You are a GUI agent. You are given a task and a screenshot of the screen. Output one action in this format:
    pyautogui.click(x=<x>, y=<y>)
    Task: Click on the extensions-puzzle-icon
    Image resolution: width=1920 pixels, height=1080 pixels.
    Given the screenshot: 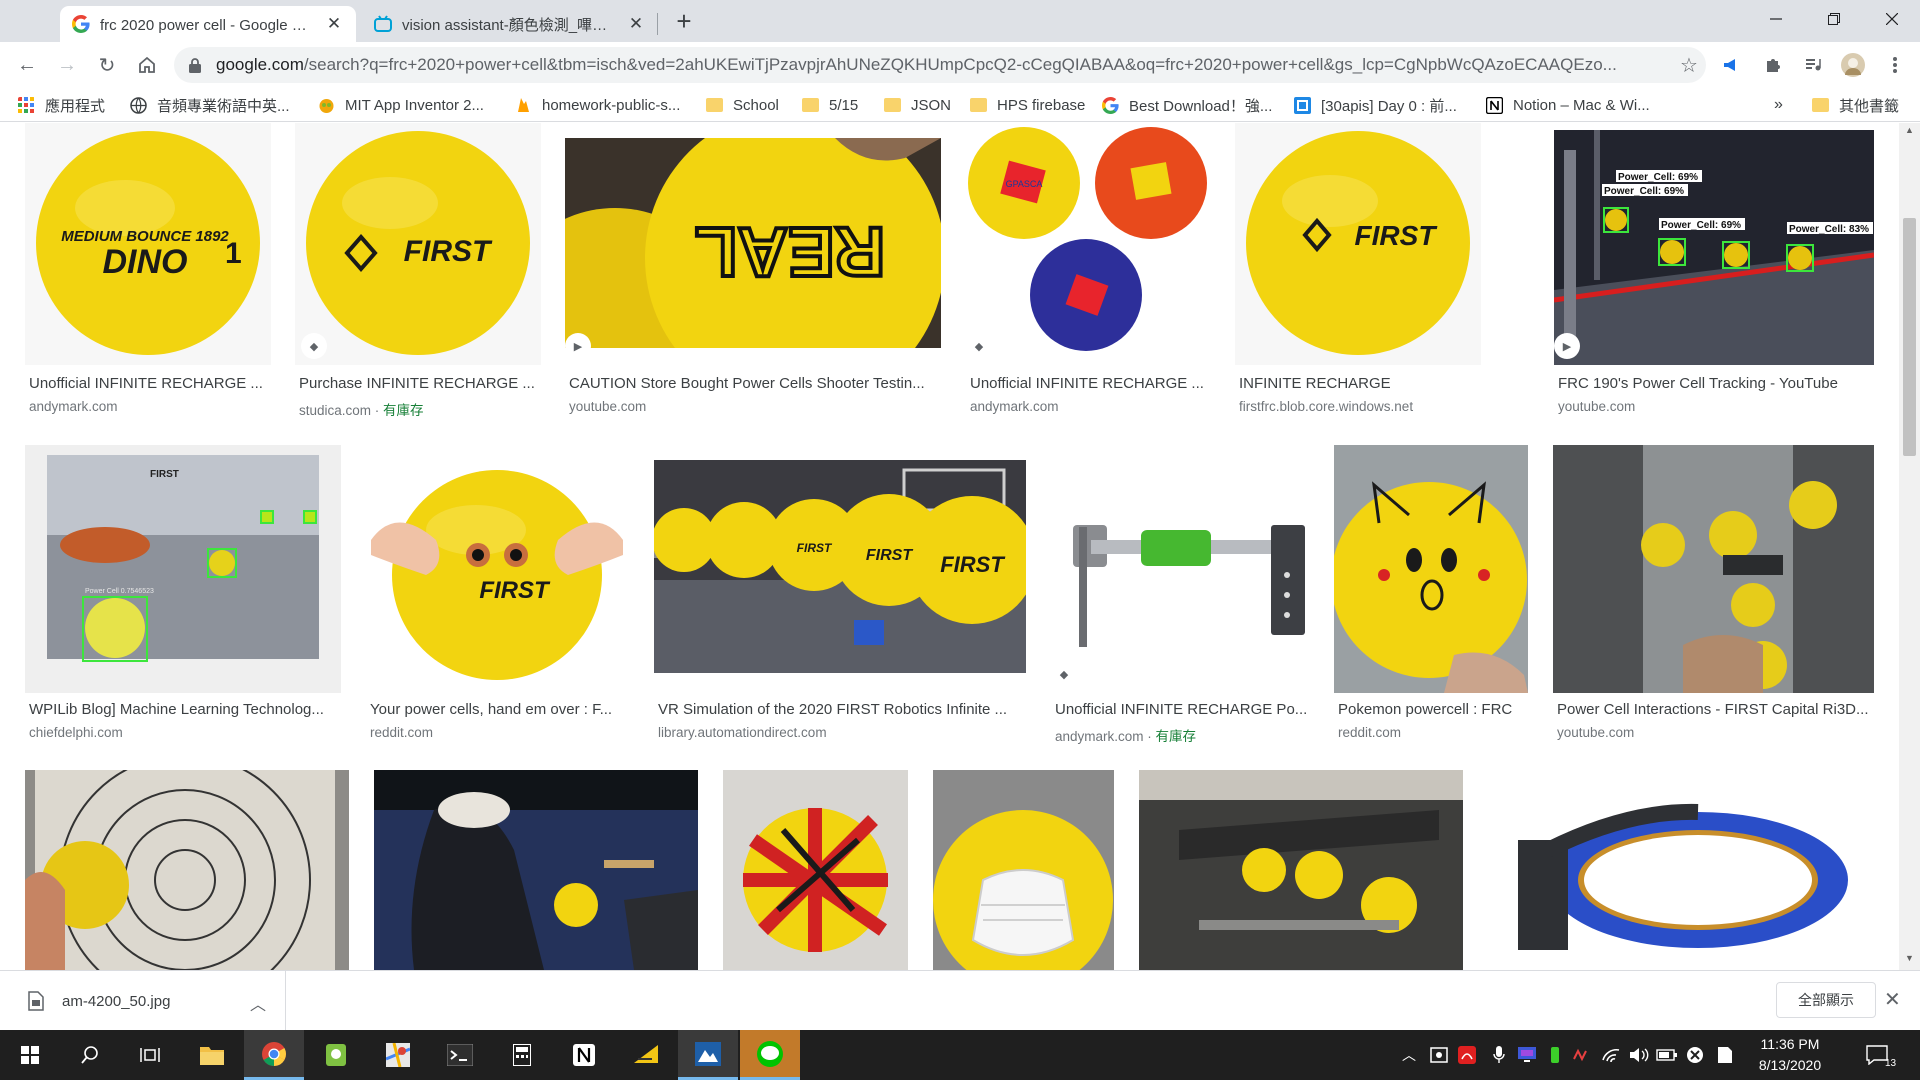 What is the action you would take?
    pyautogui.click(x=1773, y=65)
    